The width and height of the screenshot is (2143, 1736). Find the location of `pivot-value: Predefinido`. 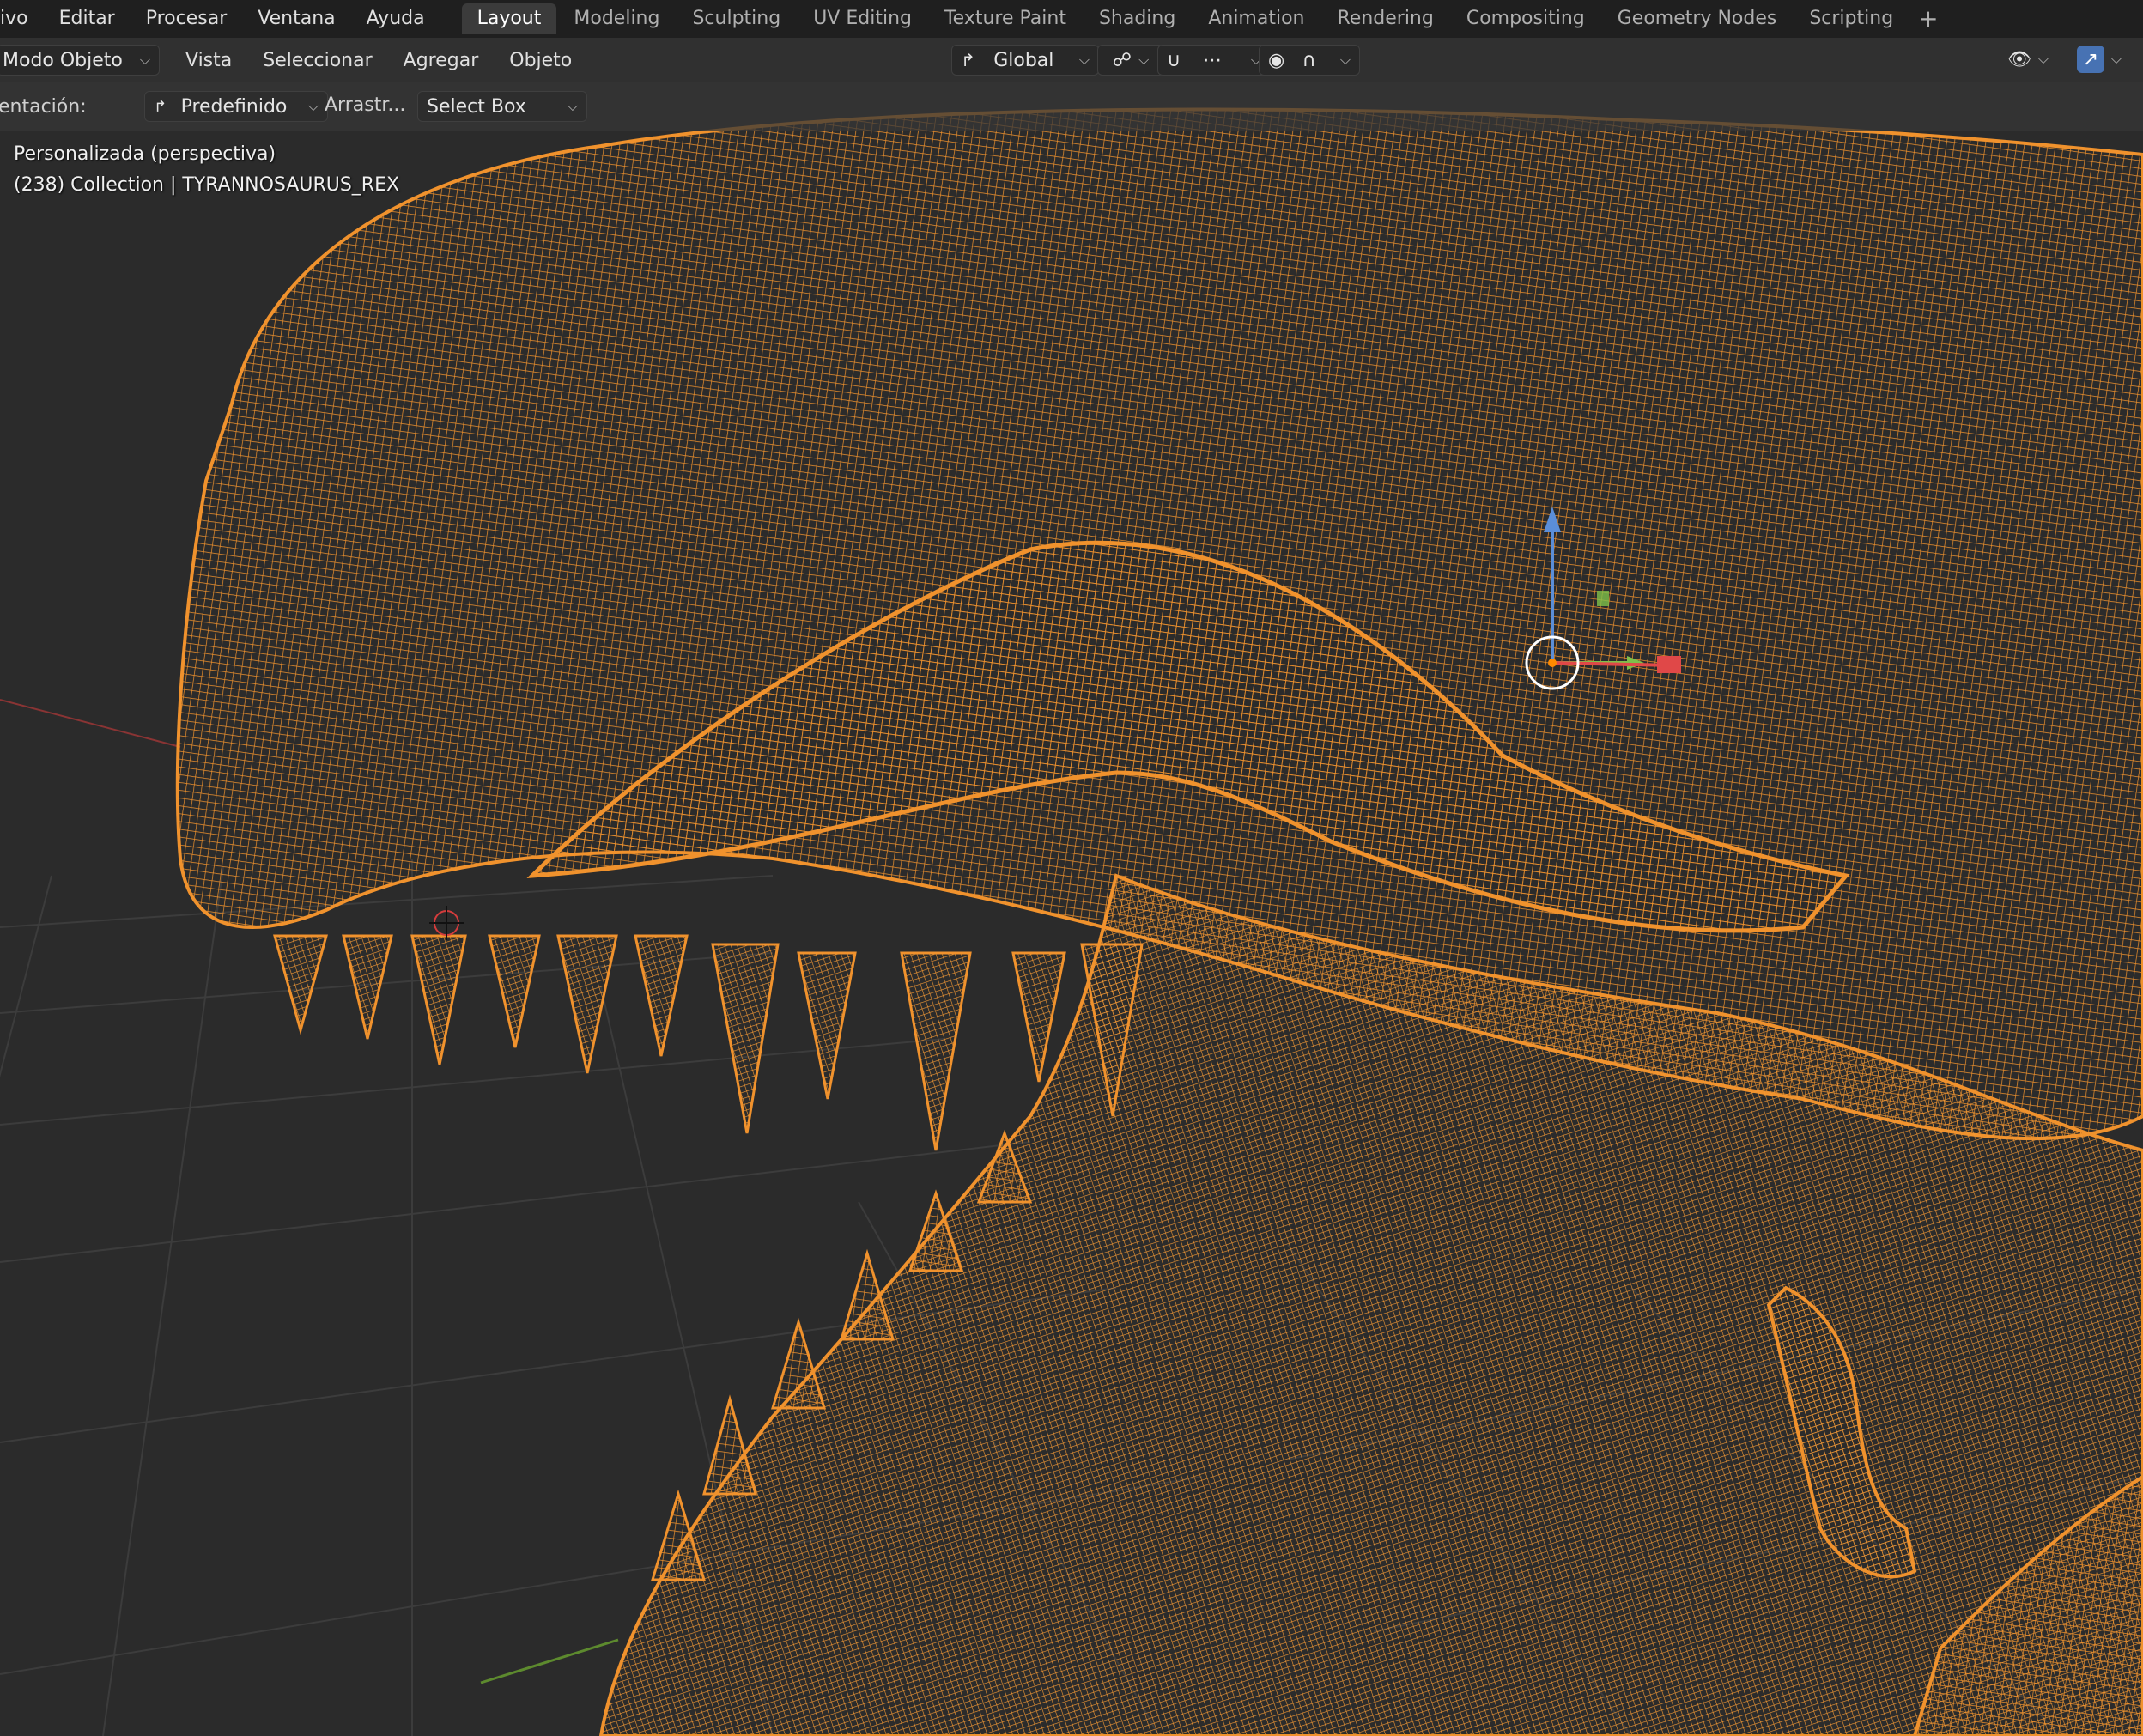

pivot-value: Predefinido is located at coordinates (234, 106).